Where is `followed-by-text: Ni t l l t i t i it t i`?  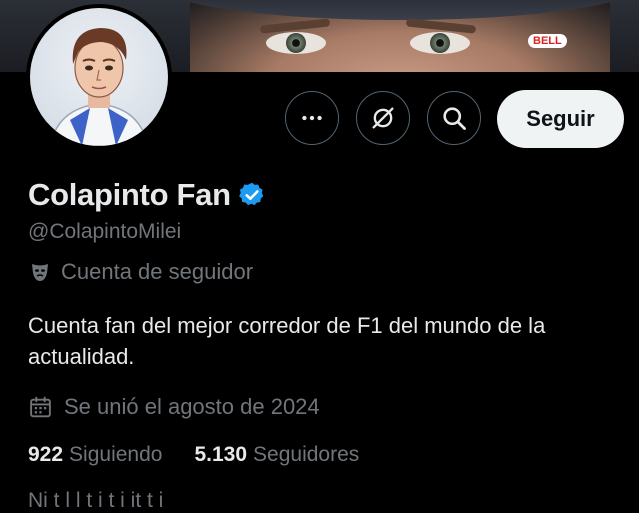 followed-by-text: Ni t l l t i t i it t i is located at coordinates (96, 500).